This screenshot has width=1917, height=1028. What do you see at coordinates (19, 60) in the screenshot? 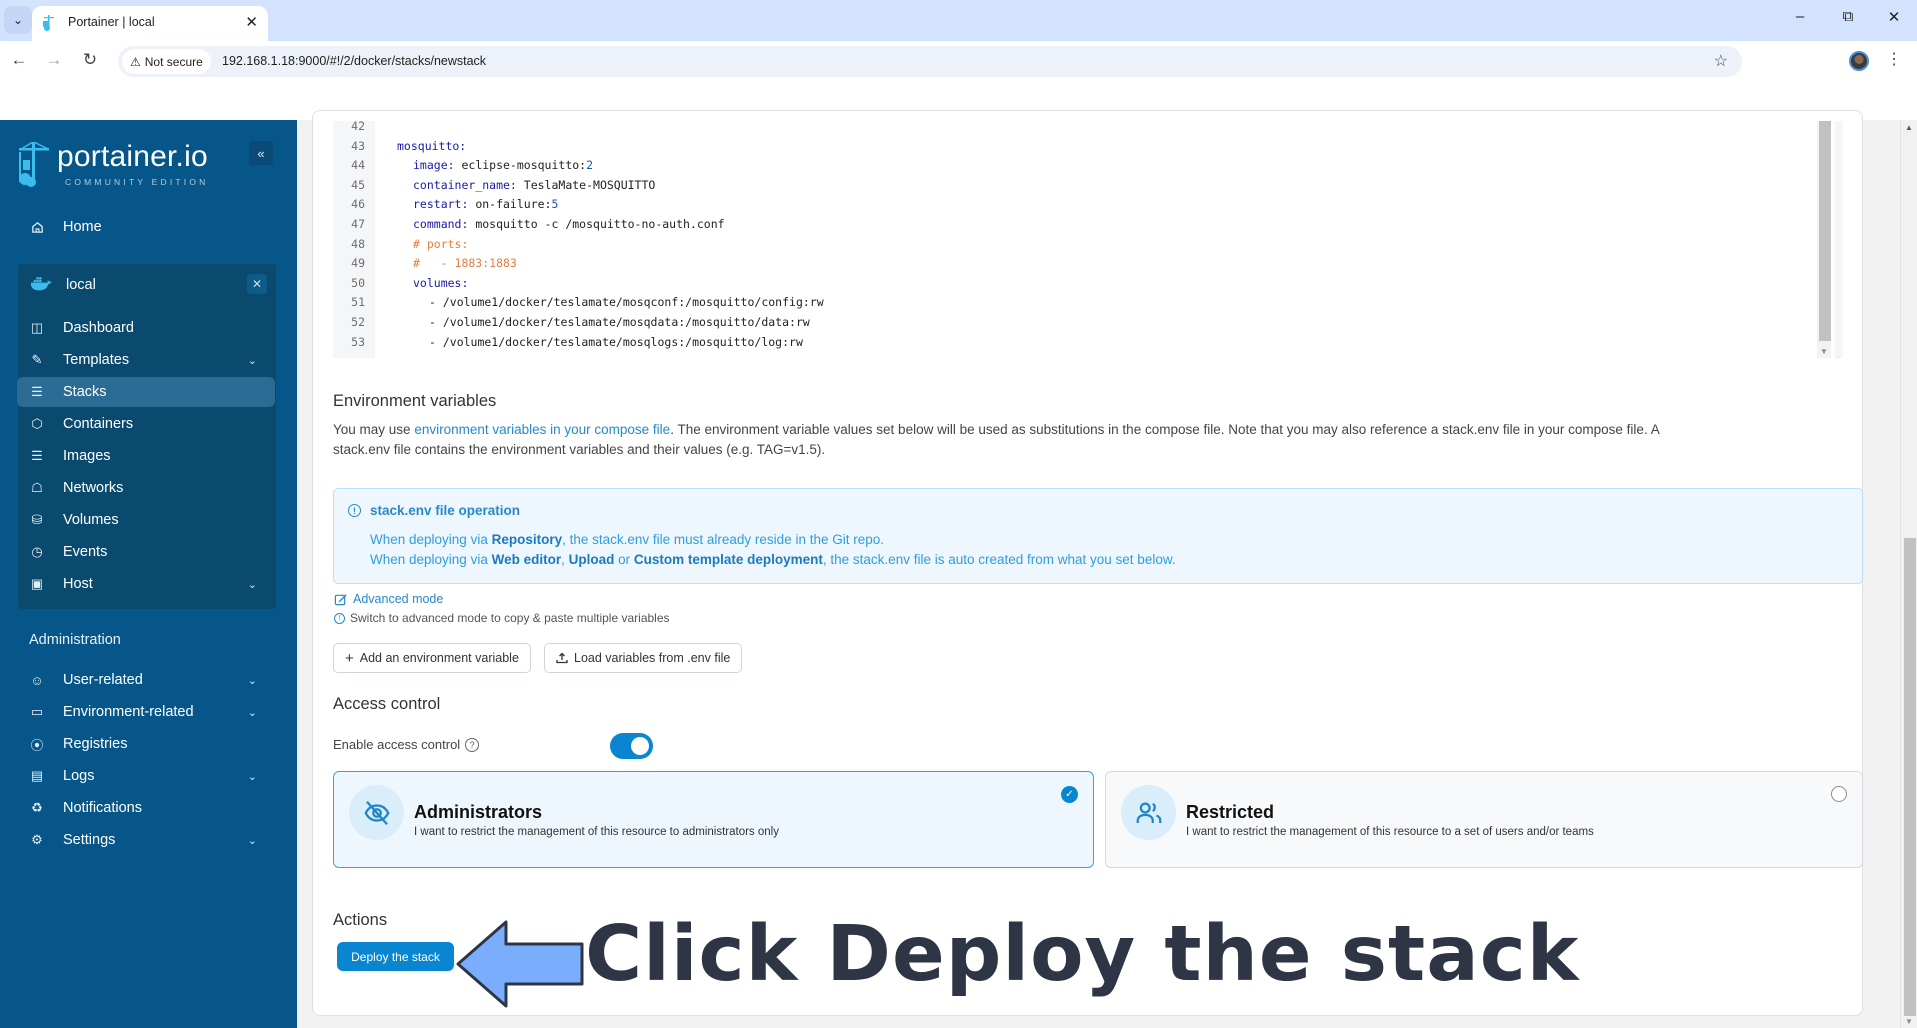
I see `back-arrow-icon: ←` at bounding box center [19, 60].